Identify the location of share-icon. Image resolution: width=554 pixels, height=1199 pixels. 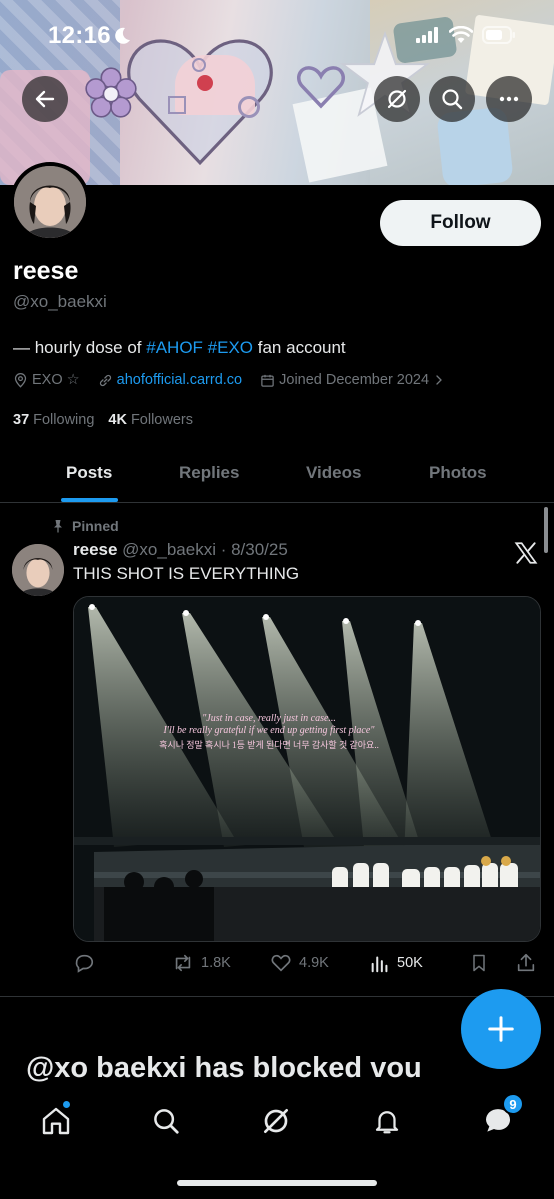
(526, 962).